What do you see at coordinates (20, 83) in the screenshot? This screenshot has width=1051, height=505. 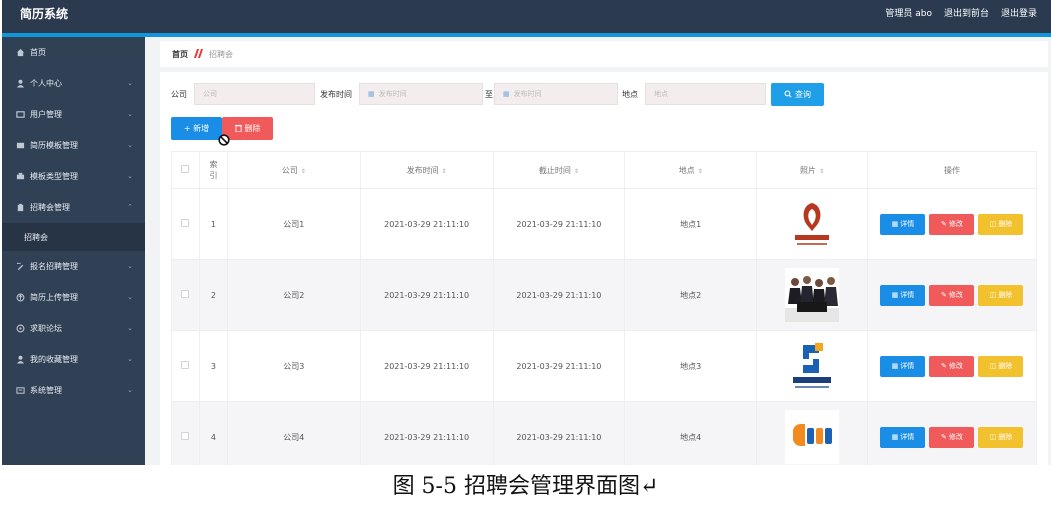 I see `user-icon` at bounding box center [20, 83].